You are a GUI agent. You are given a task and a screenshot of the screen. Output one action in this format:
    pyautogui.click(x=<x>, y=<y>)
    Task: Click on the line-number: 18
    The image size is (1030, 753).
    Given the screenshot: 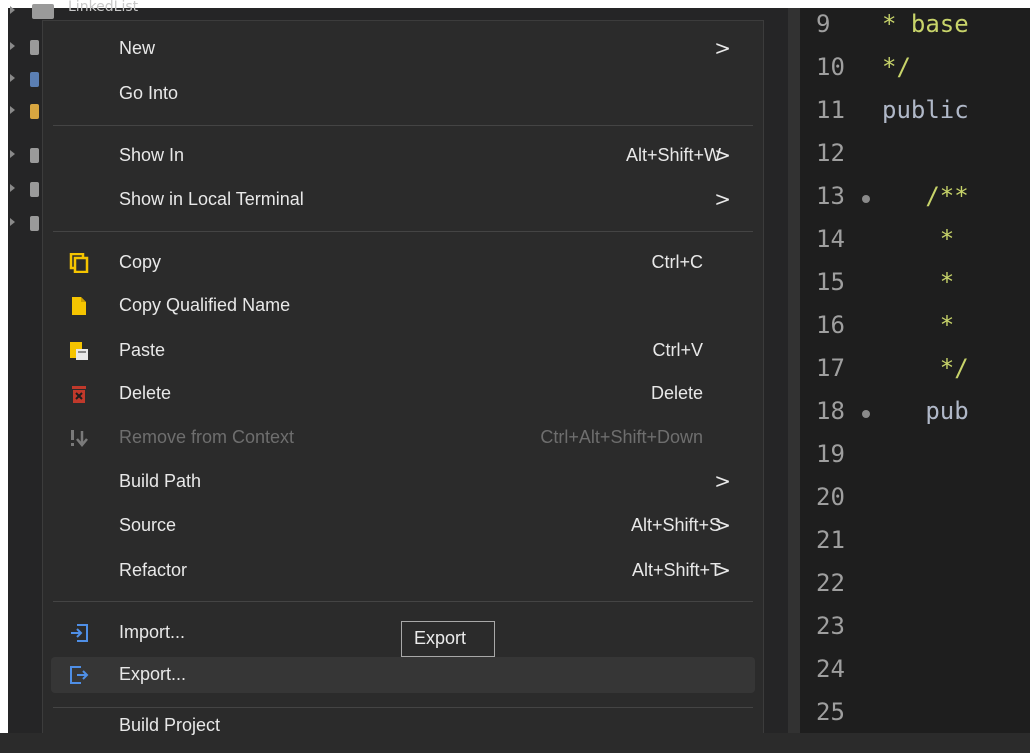 What is the action you would take?
    pyautogui.click(x=830, y=411)
    